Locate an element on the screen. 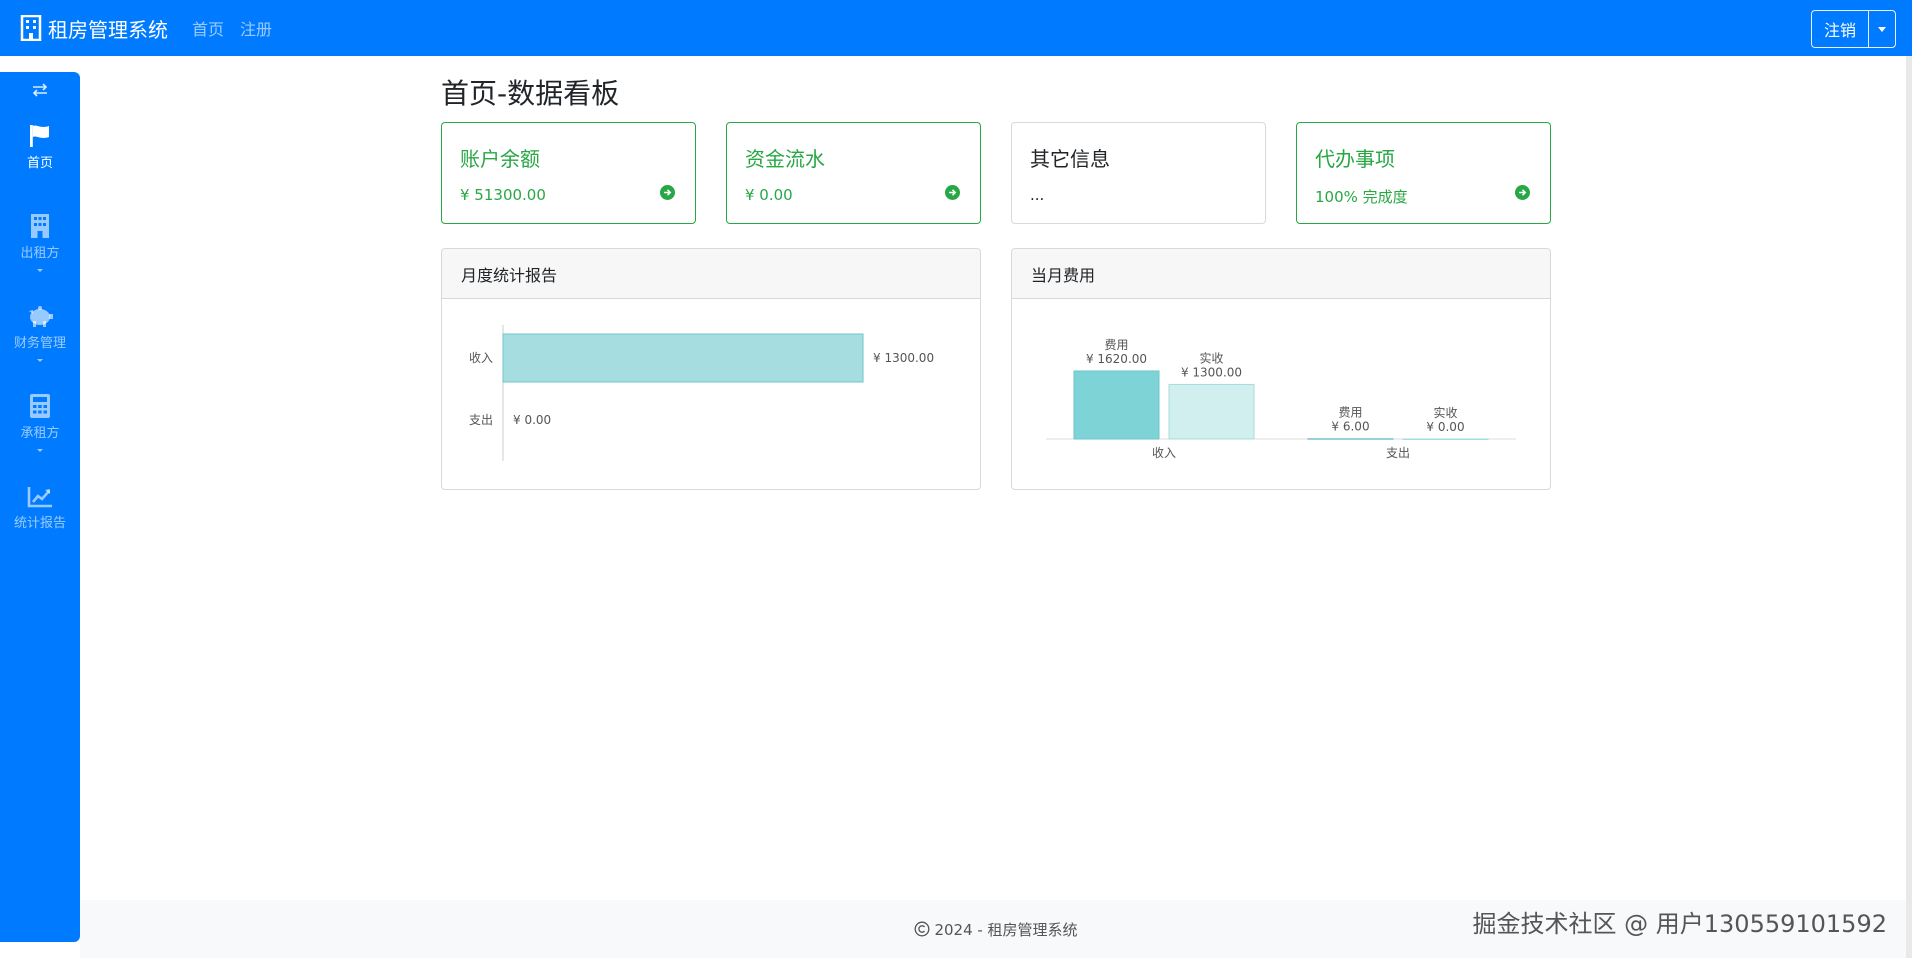 This screenshot has width=1912, height=958. card-title: 账户余额 is located at coordinates (500, 159).